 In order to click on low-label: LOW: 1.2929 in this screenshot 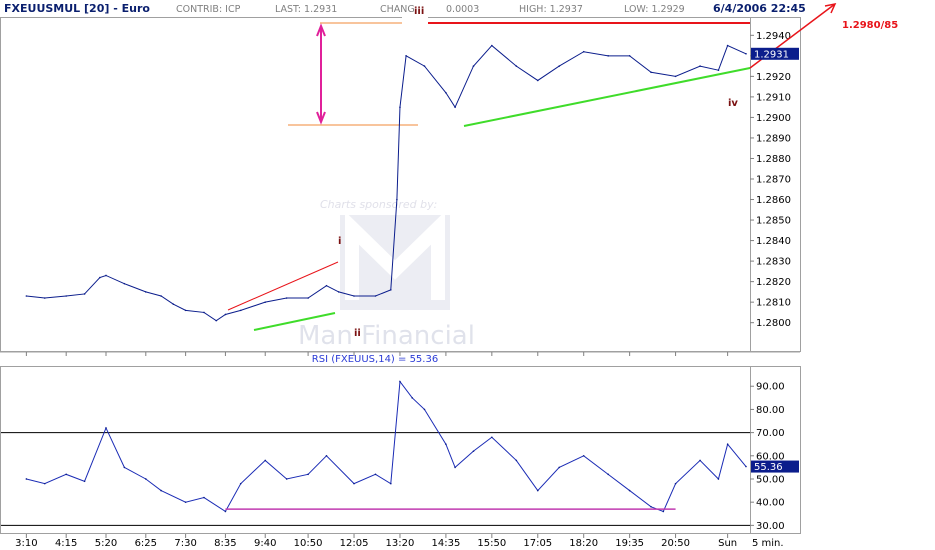, I will do `click(654, 9)`.